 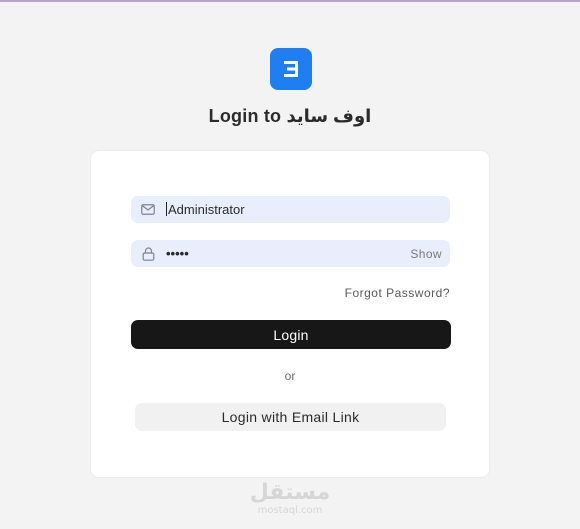 What do you see at coordinates (166, 209) in the screenshot?
I see `text-caret` at bounding box center [166, 209].